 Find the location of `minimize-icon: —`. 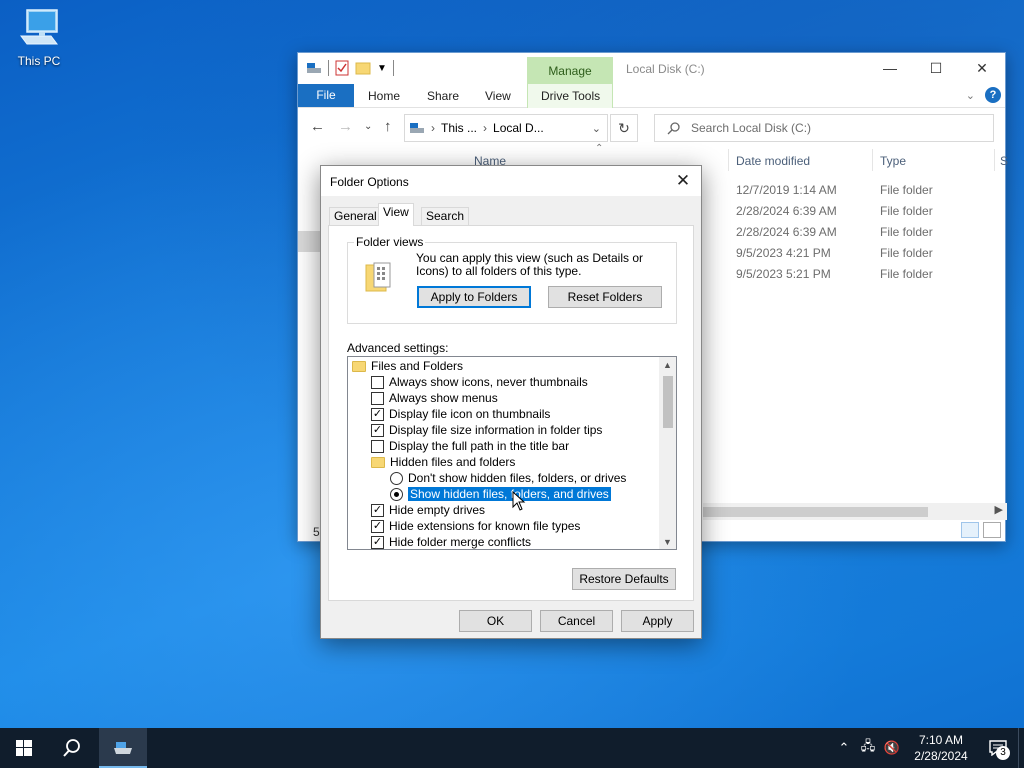

minimize-icon: — is located at coordinates (890, 68).